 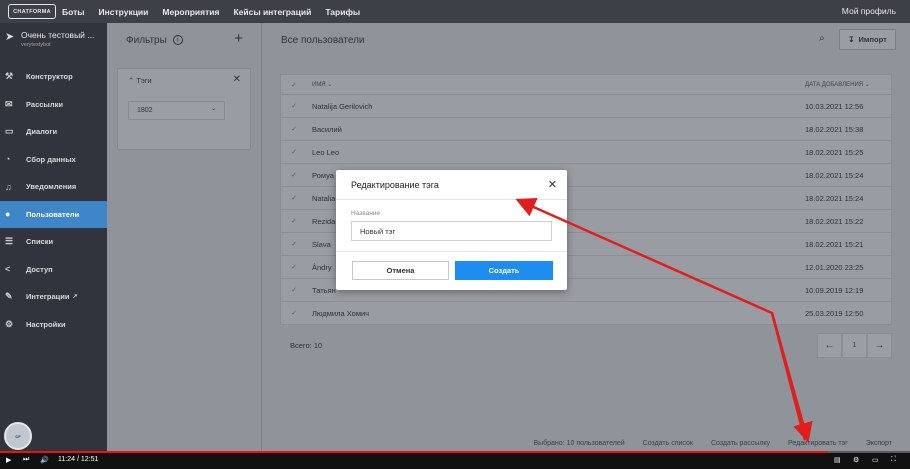 I want to click on sidebar-item-label: Настройки, so click(x=46, y=324).